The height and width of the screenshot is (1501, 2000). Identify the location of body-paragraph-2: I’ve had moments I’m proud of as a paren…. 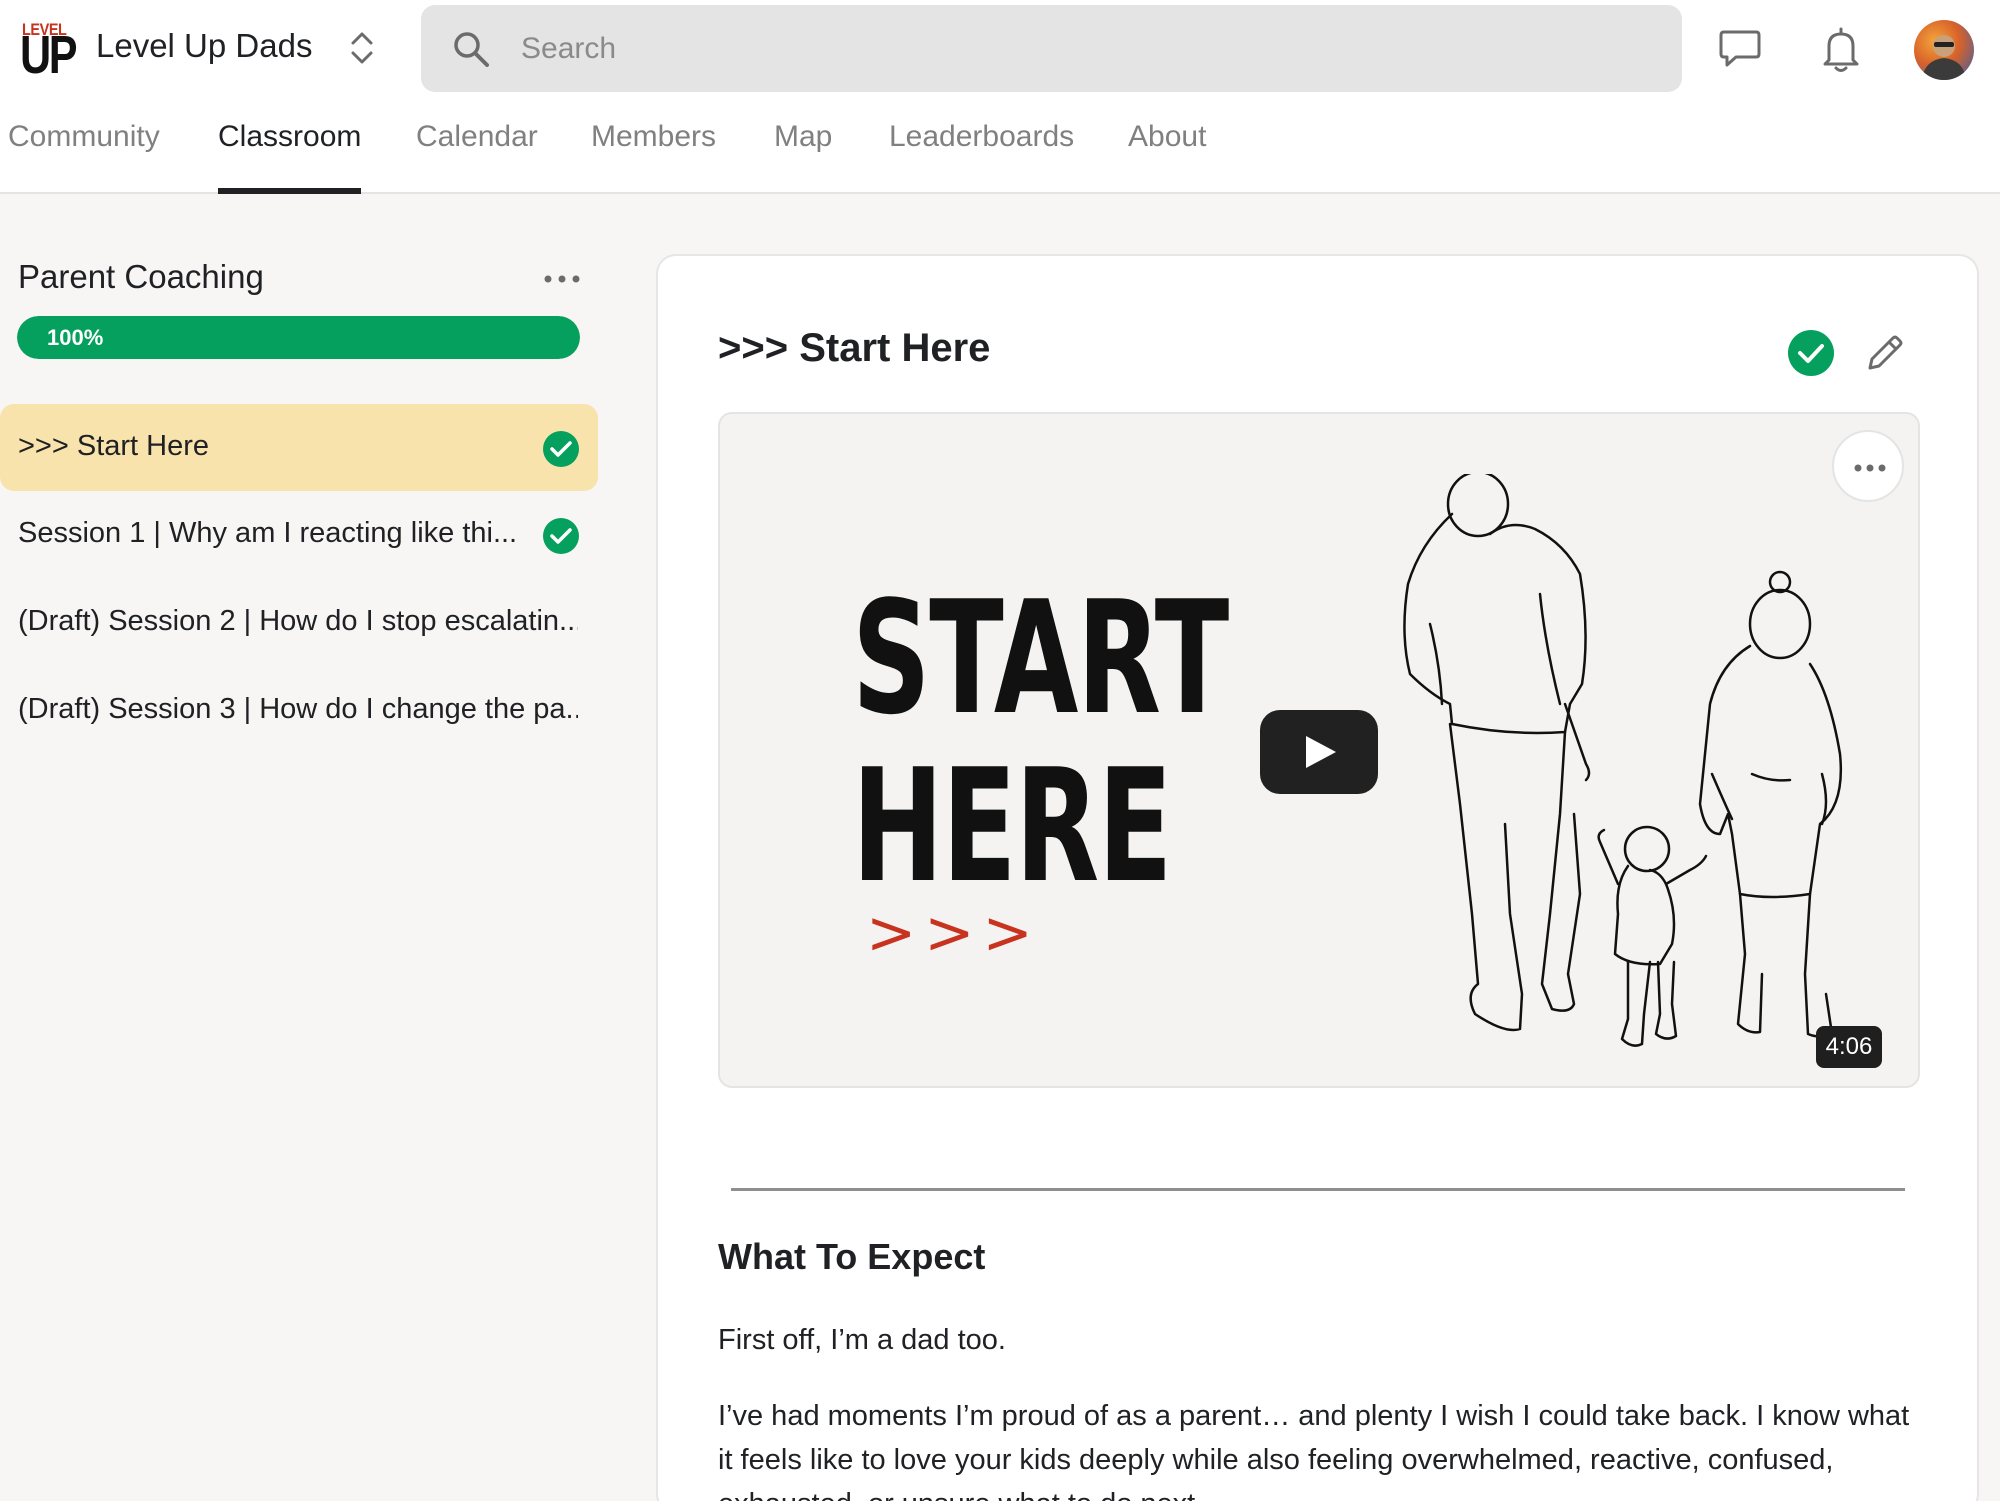
(1314, 1450).